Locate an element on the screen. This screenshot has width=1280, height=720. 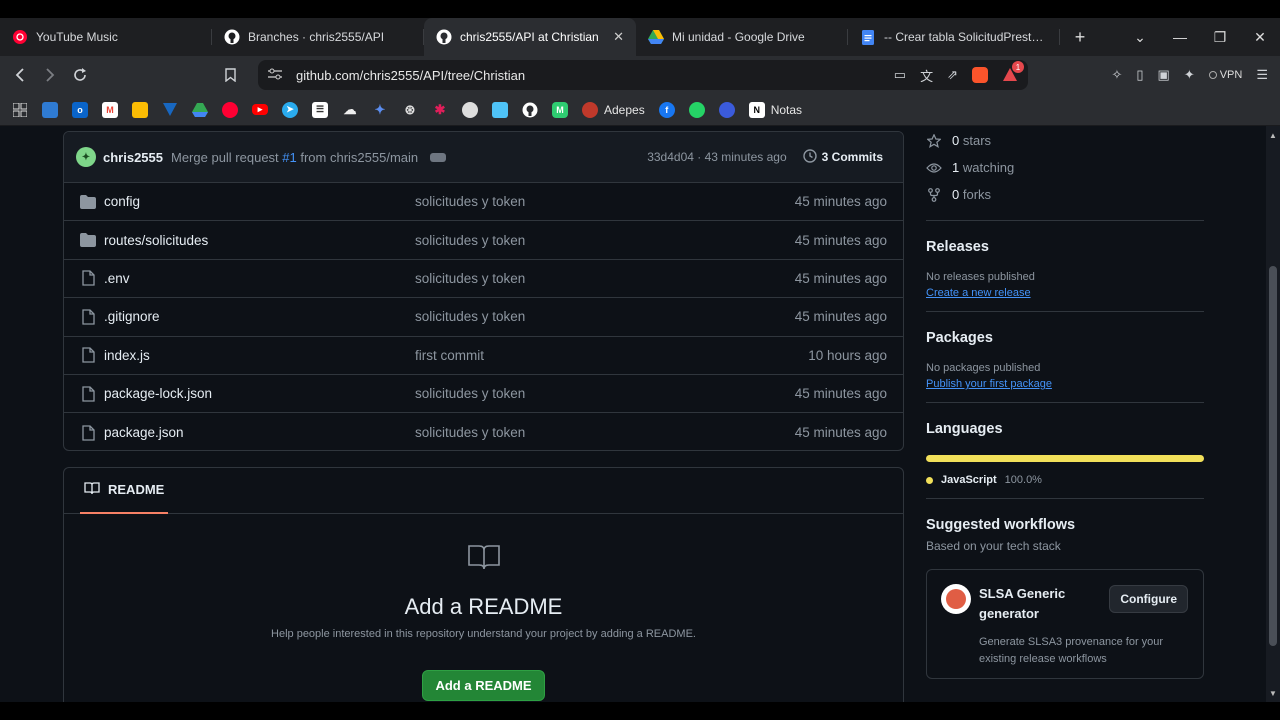
url-text: github.com/chris2555/API/tree/Christian is located at coordinates (595, 75).